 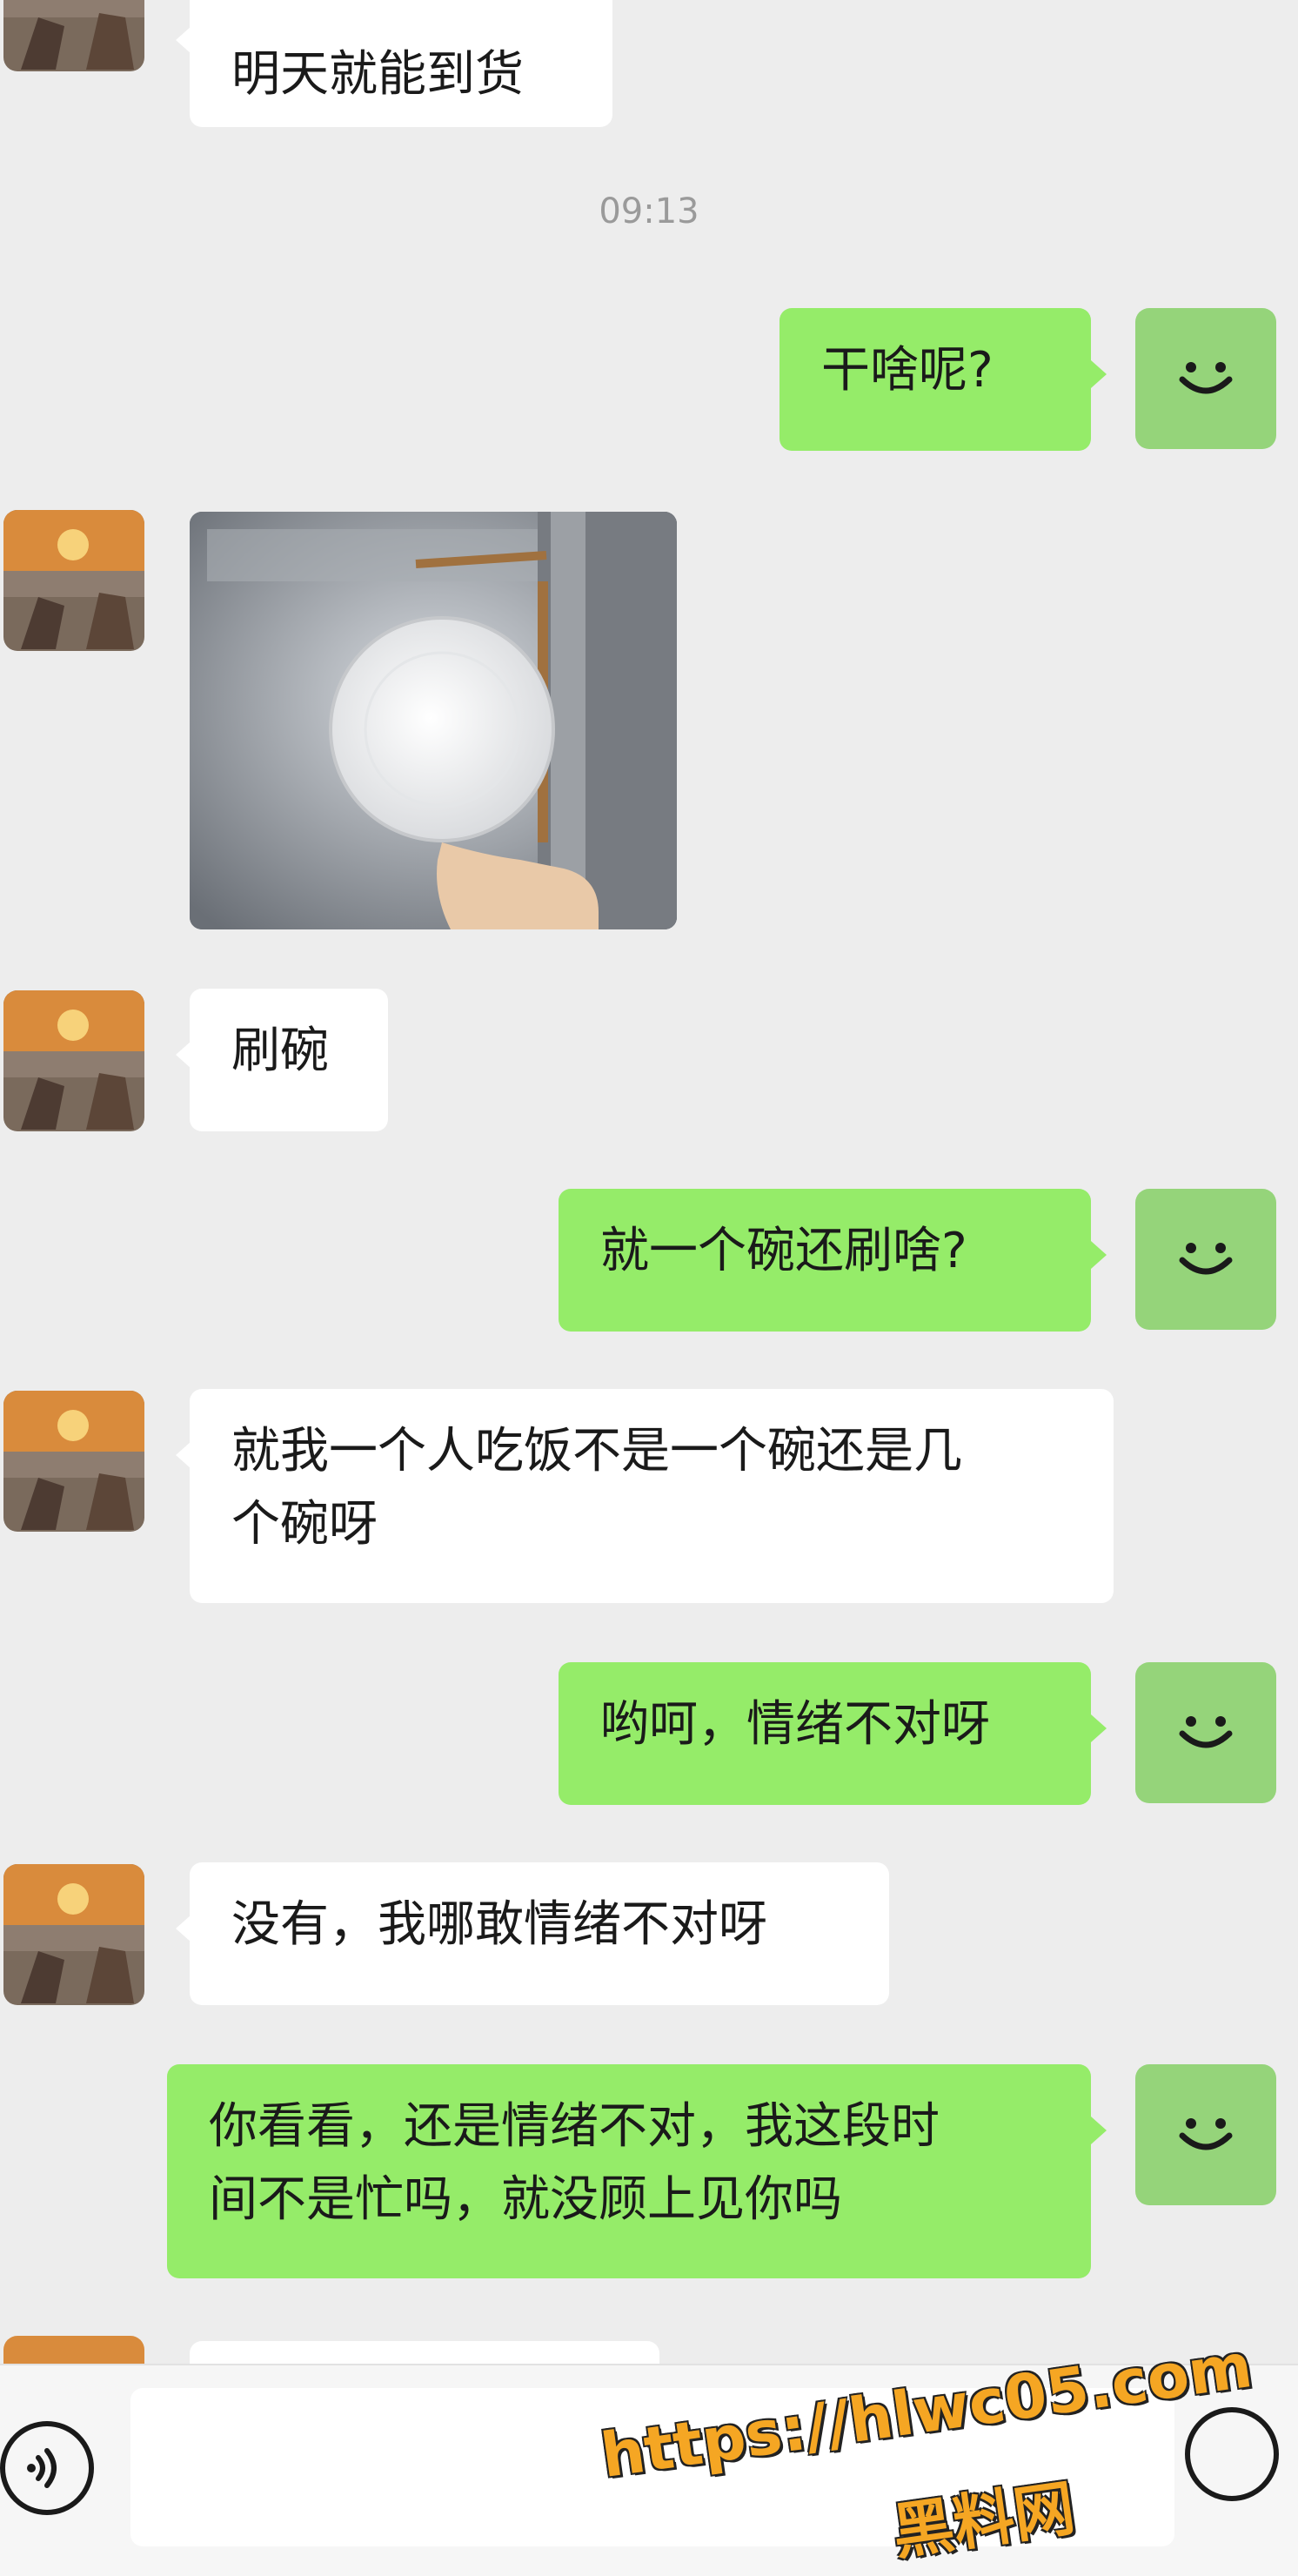 I want to click on message-bubble-incoming: 就我一个人吃饭不是一个碗还是几 个碗呀, so click(x=645, y=1496).